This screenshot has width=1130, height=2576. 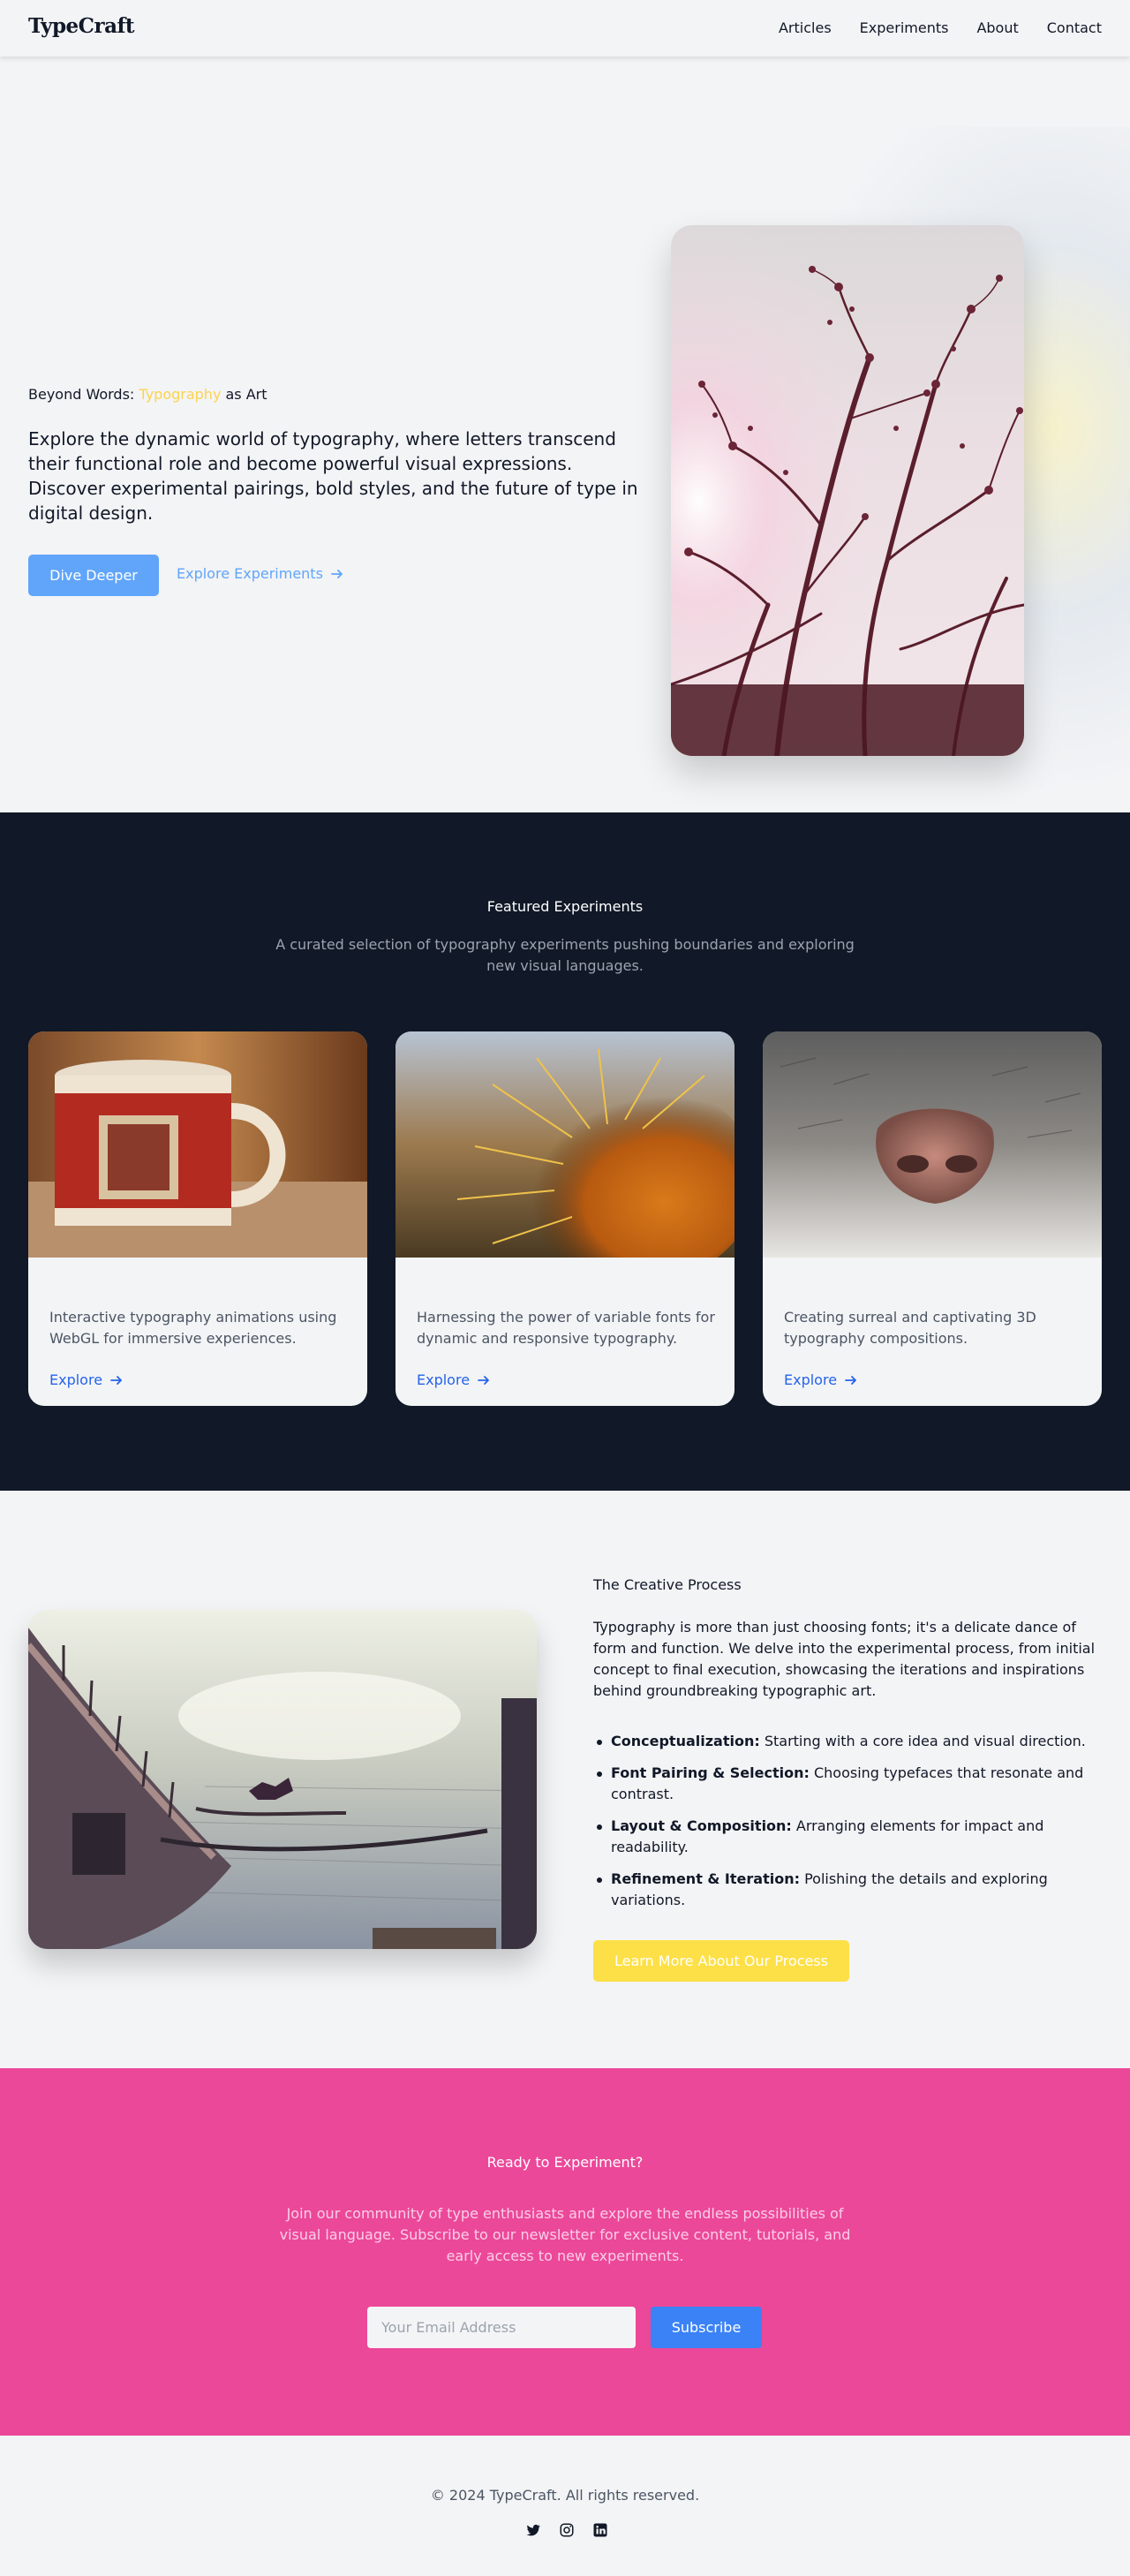 I want to click on card-image-cat-nose, so click(x=932, y=1144).